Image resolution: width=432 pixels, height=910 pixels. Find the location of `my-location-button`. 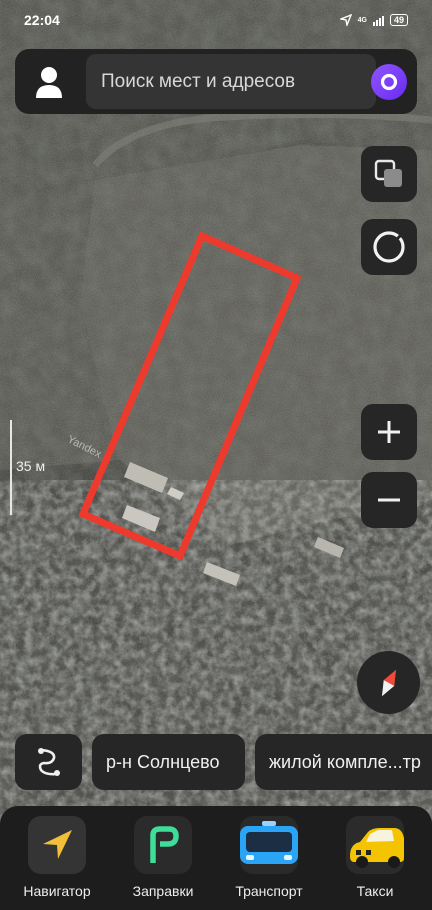

my-location-button is located at coordinates (389, 247).